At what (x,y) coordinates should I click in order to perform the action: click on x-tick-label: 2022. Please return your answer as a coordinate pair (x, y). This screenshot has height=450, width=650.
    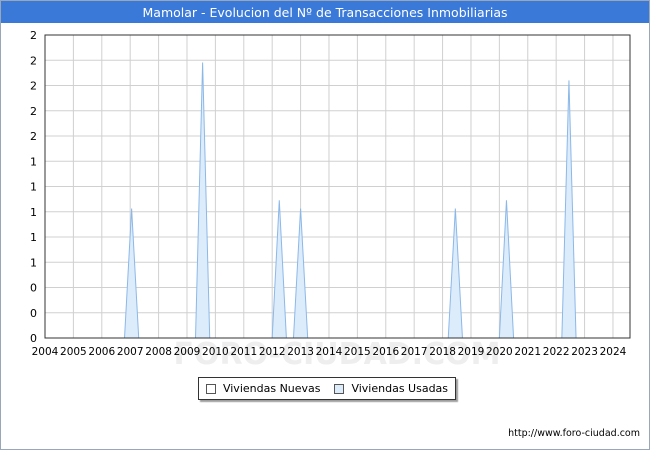
    Looking at the image, I should click on (556, 352).